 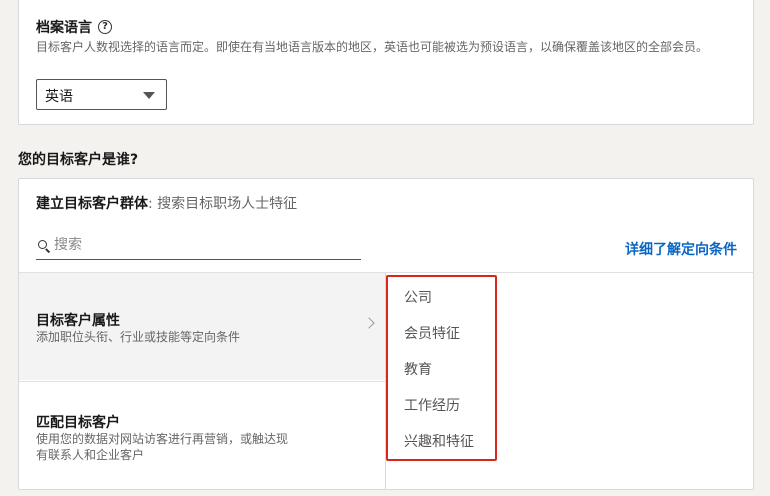 I want to click on language-select: 英语, so click(x=101, y=94).